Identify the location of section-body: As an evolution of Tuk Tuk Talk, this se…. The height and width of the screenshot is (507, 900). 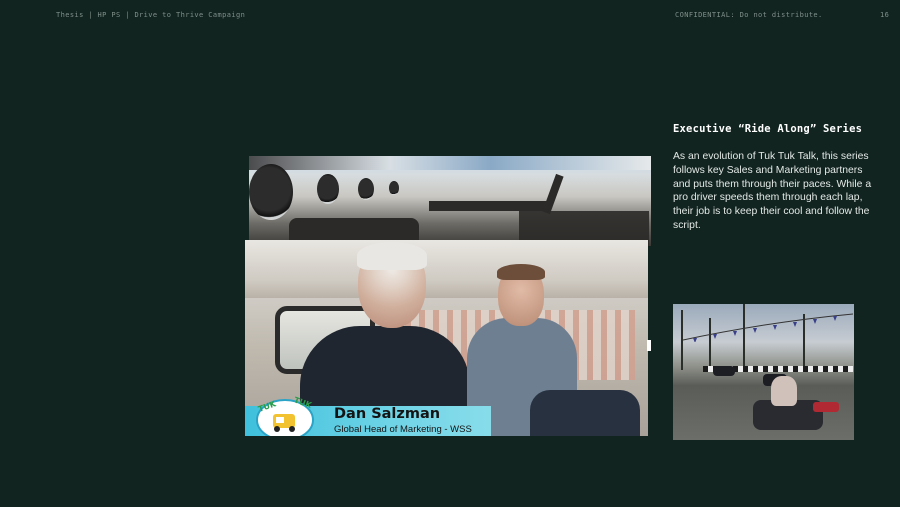
(772, 191).